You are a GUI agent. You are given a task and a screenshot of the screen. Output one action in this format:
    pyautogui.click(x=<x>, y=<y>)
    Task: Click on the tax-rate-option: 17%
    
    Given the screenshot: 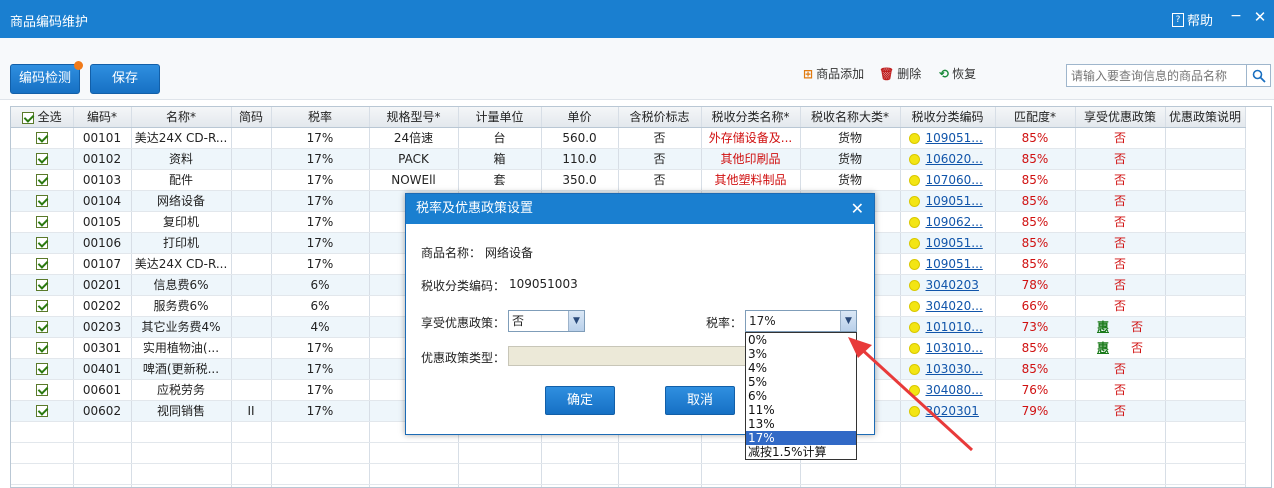 What is the action you would take?
    pyautogui.click(x=801, y=438)
    